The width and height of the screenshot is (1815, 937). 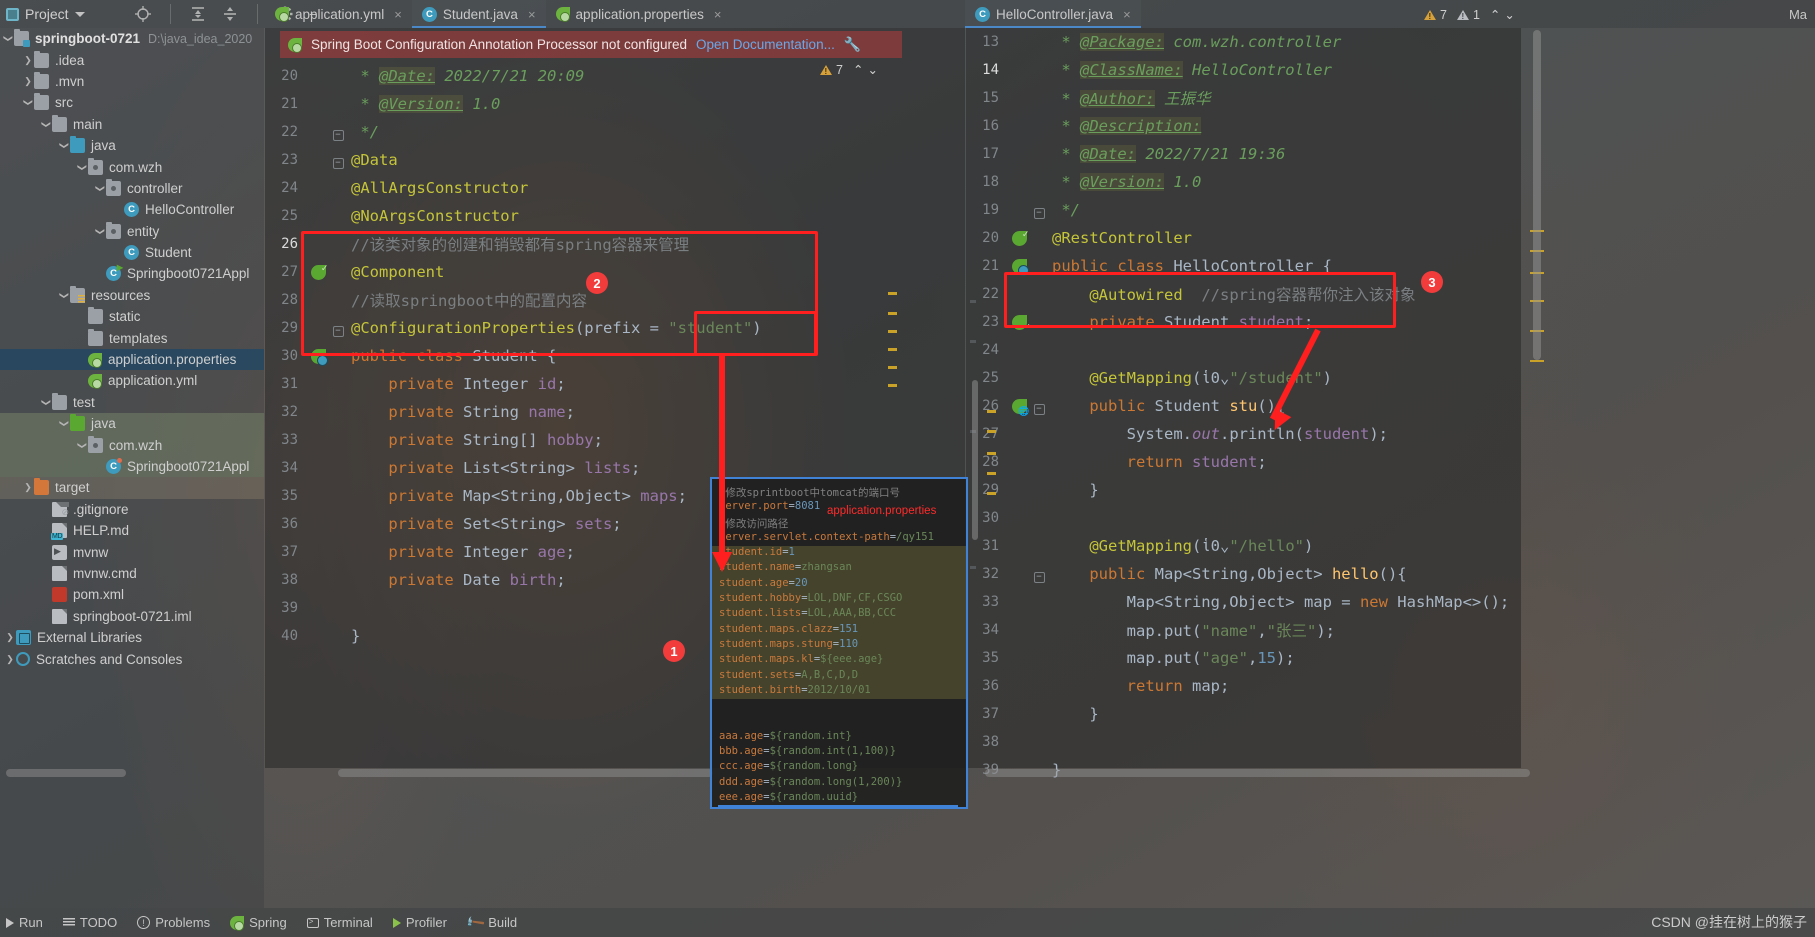 I want to click on tree-item-external-libraries: External Libraries, so click(x=132, y=637).